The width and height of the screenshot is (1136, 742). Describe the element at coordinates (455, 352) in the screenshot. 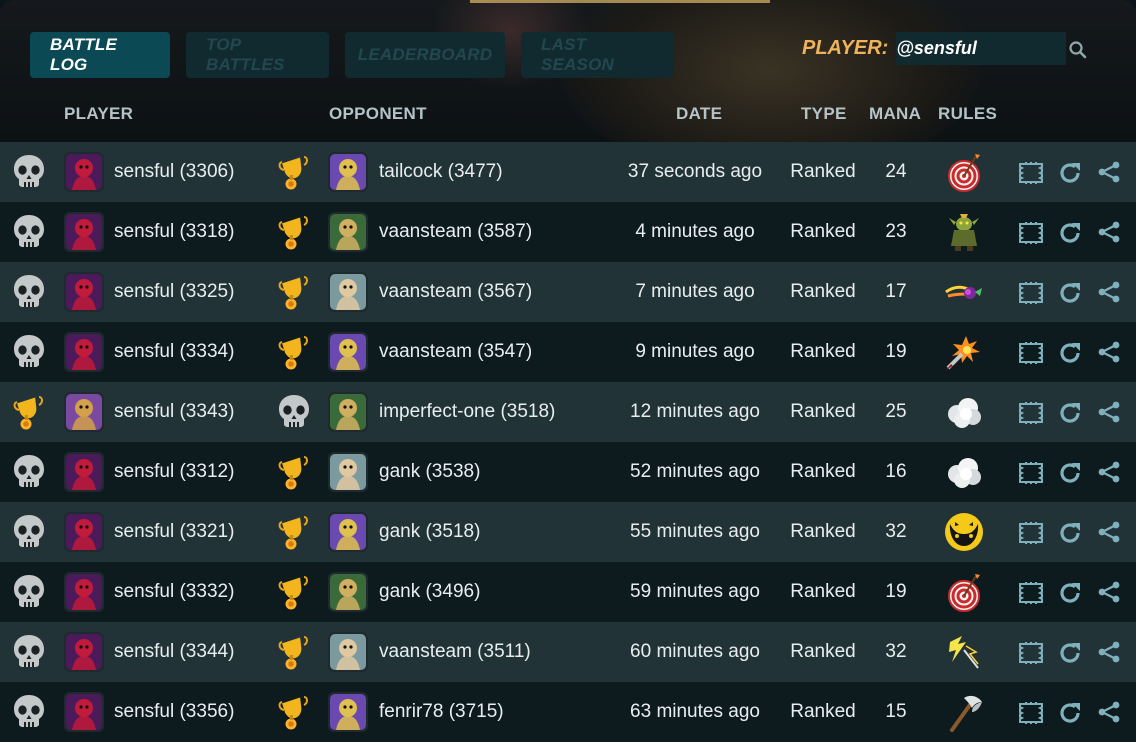

I see `opponent-name: vaansteam (3547)` at that location.